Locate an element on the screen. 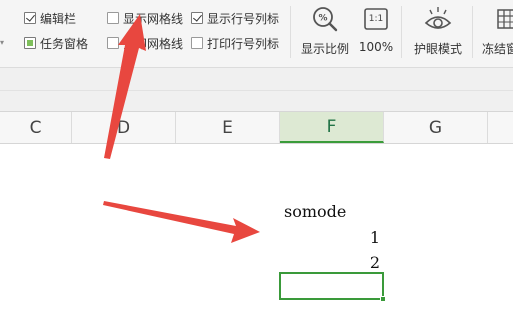  fill-handle is located at coordinates (383, 299).